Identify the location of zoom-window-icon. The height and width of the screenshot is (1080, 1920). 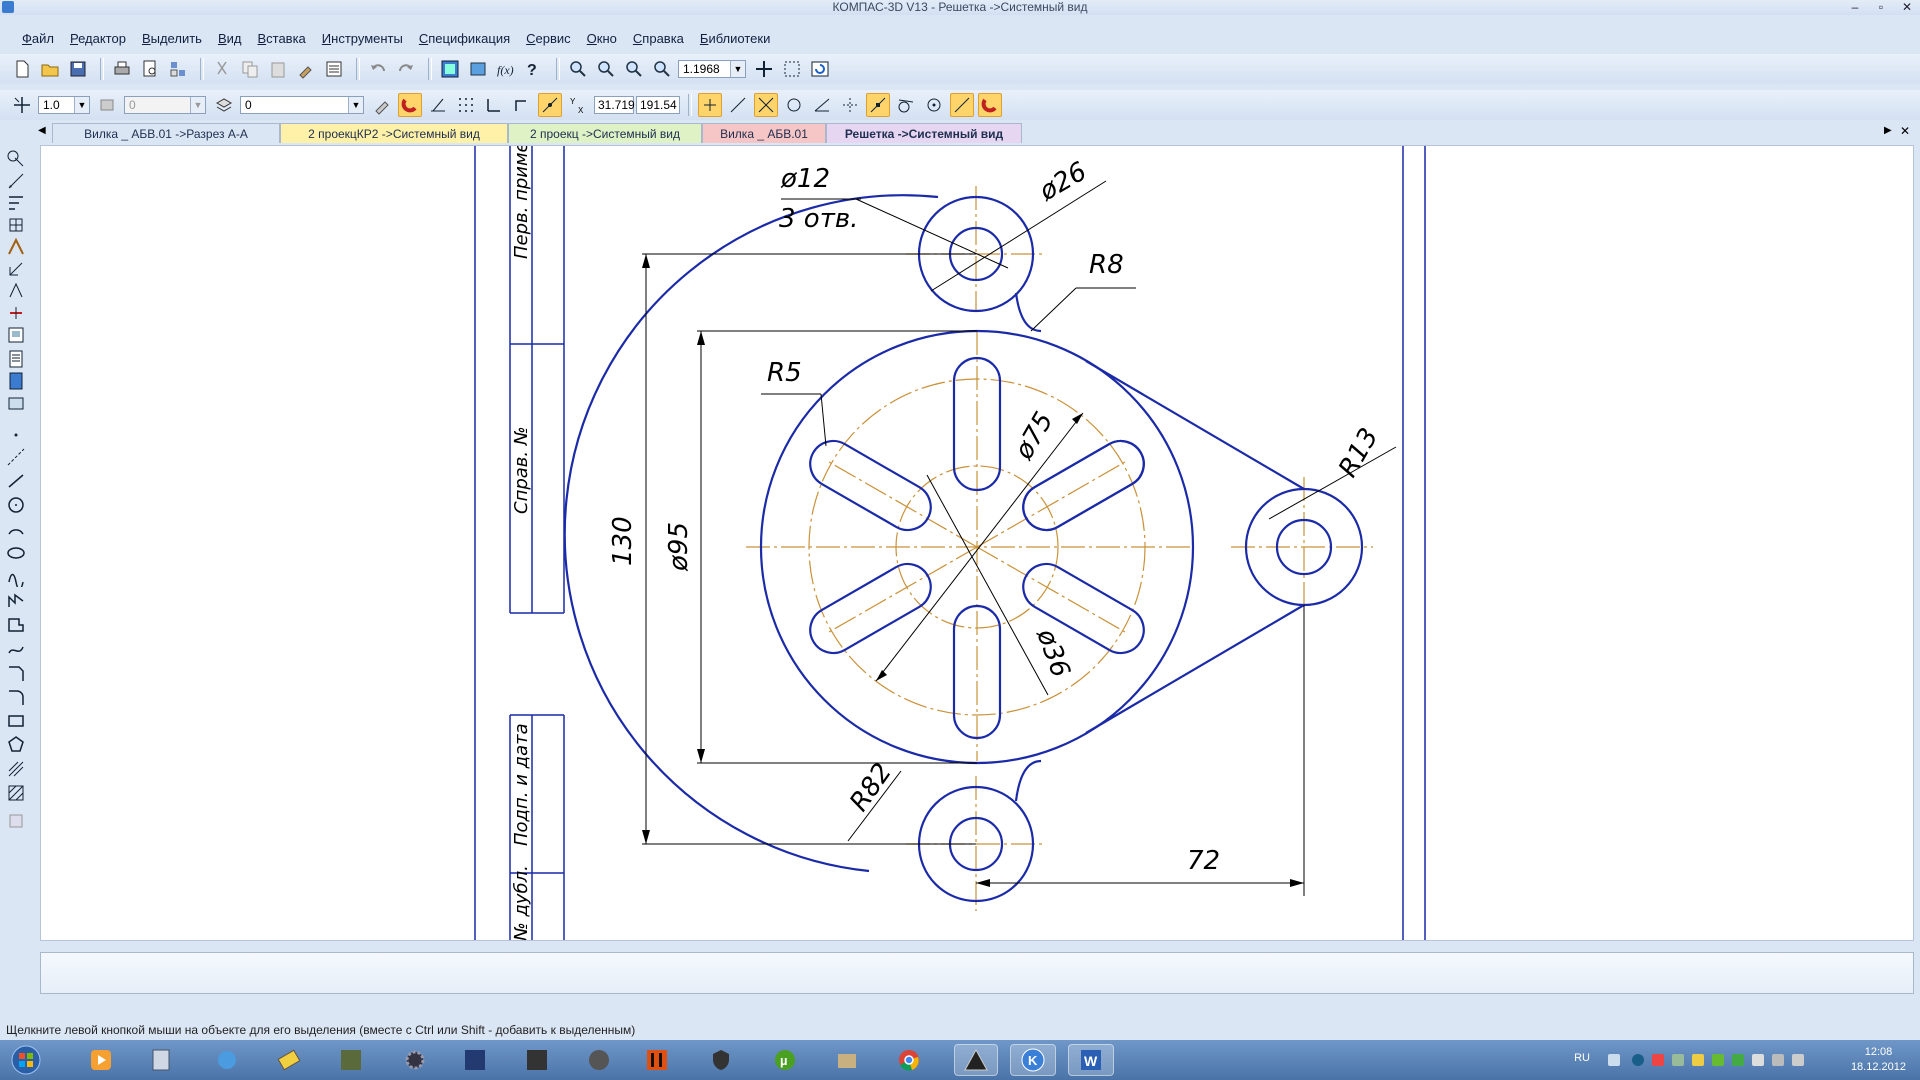
(578, 69).